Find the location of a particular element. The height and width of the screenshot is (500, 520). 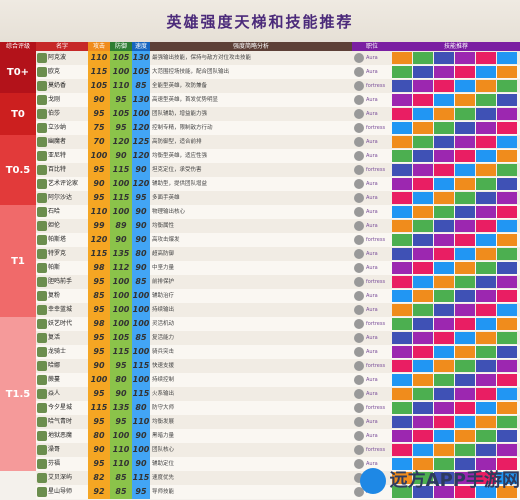

defense-value: 135 is located at coordinates (121, 408).